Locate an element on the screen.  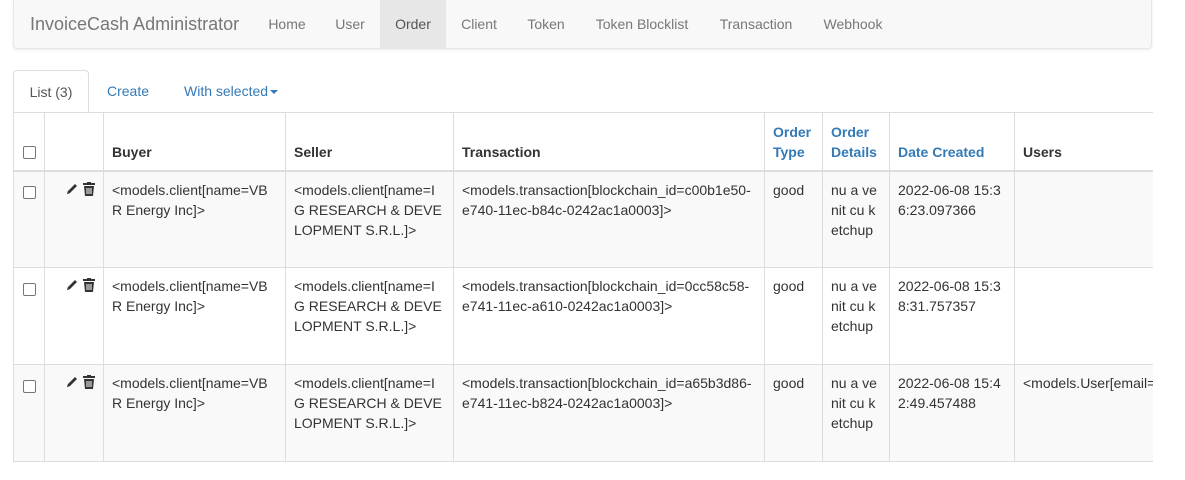
with-selected-dropdown: With selected is located at coordinates (231, 91).